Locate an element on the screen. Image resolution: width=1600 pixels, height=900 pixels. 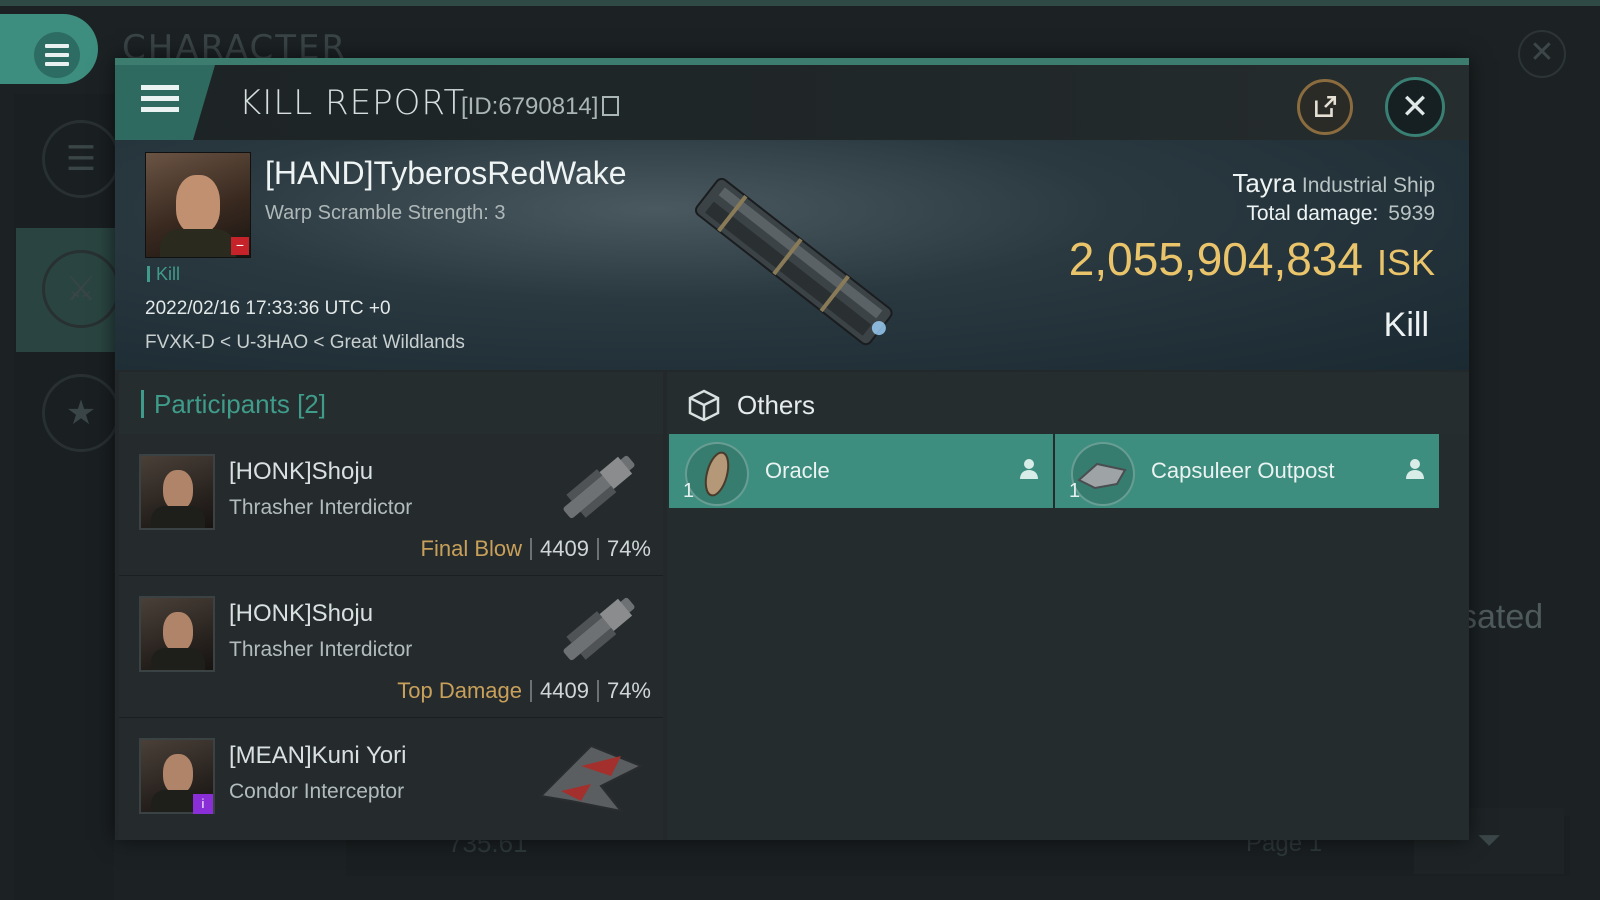
background-sidebar is located at coordinates (64, 497).